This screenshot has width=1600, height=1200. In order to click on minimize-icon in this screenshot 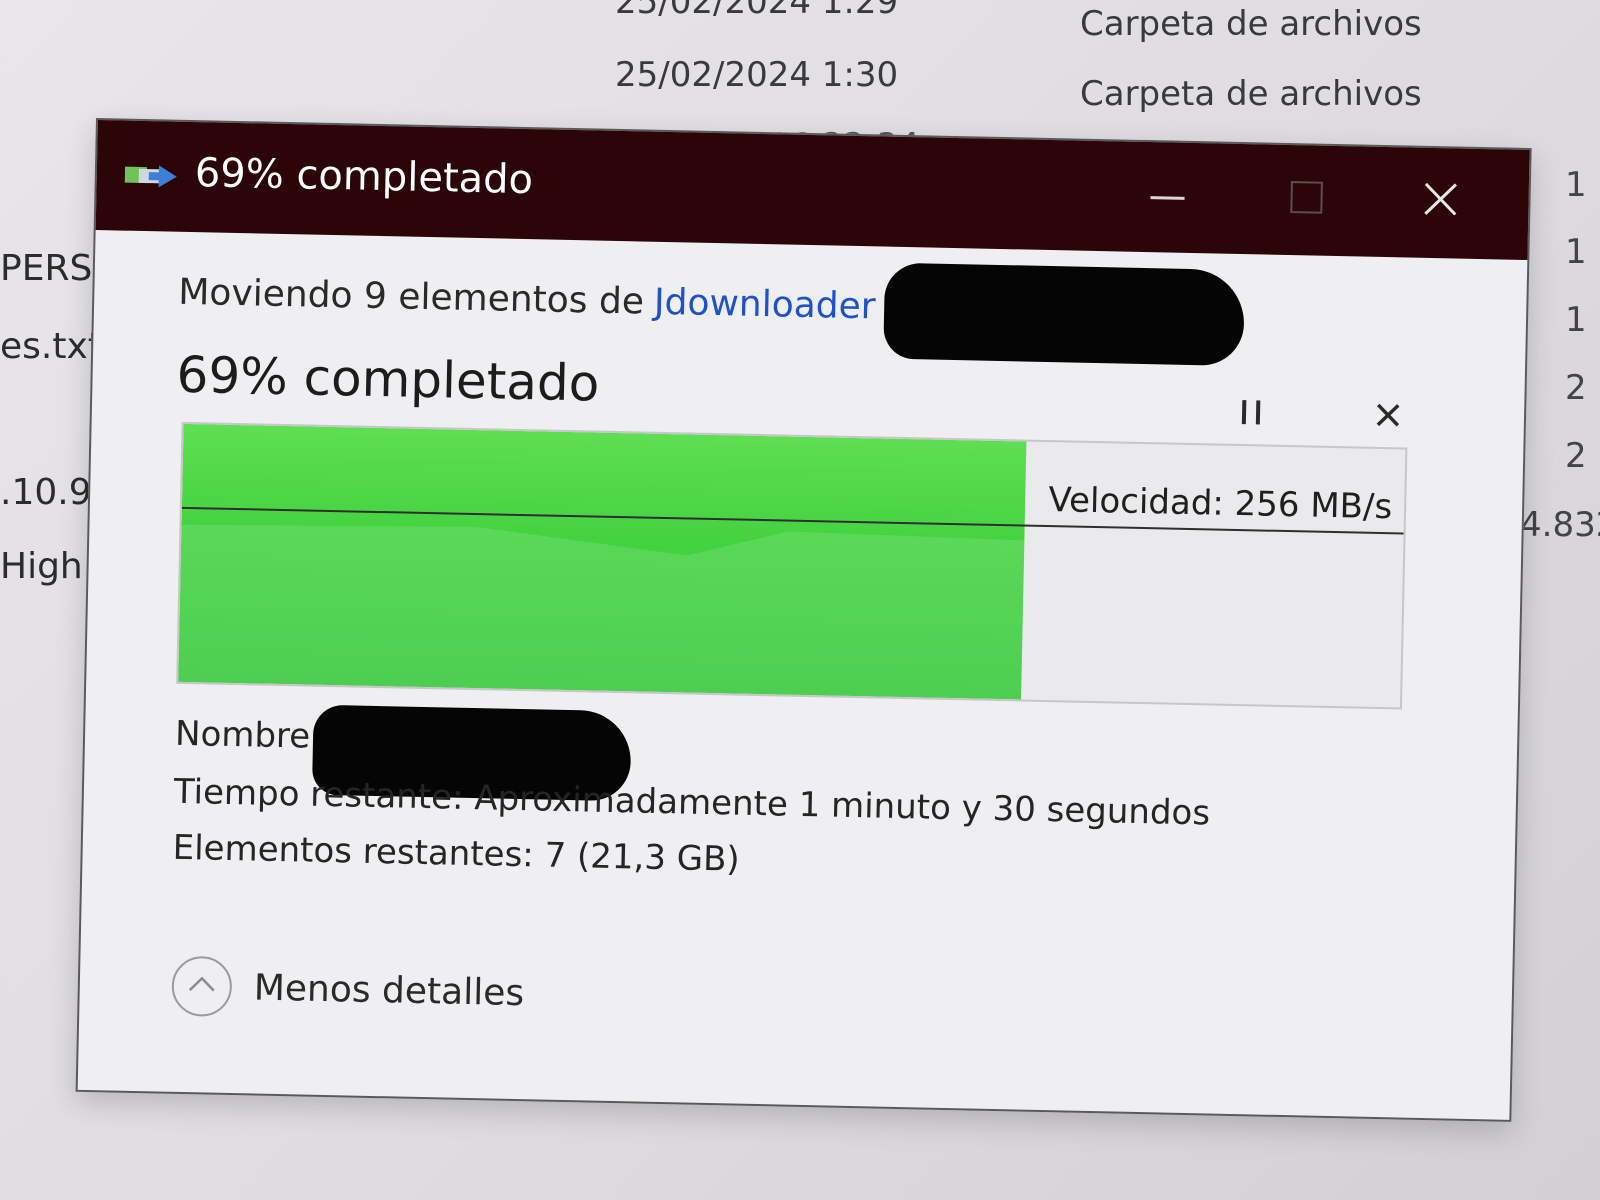, I will do `click(1166, 198)`.